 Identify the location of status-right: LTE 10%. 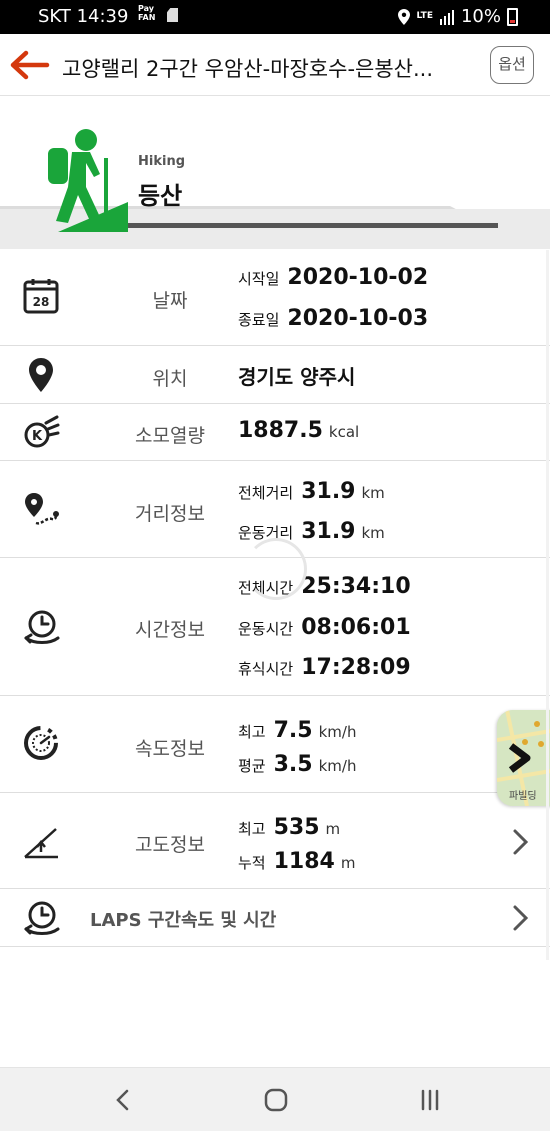
(458, 16).